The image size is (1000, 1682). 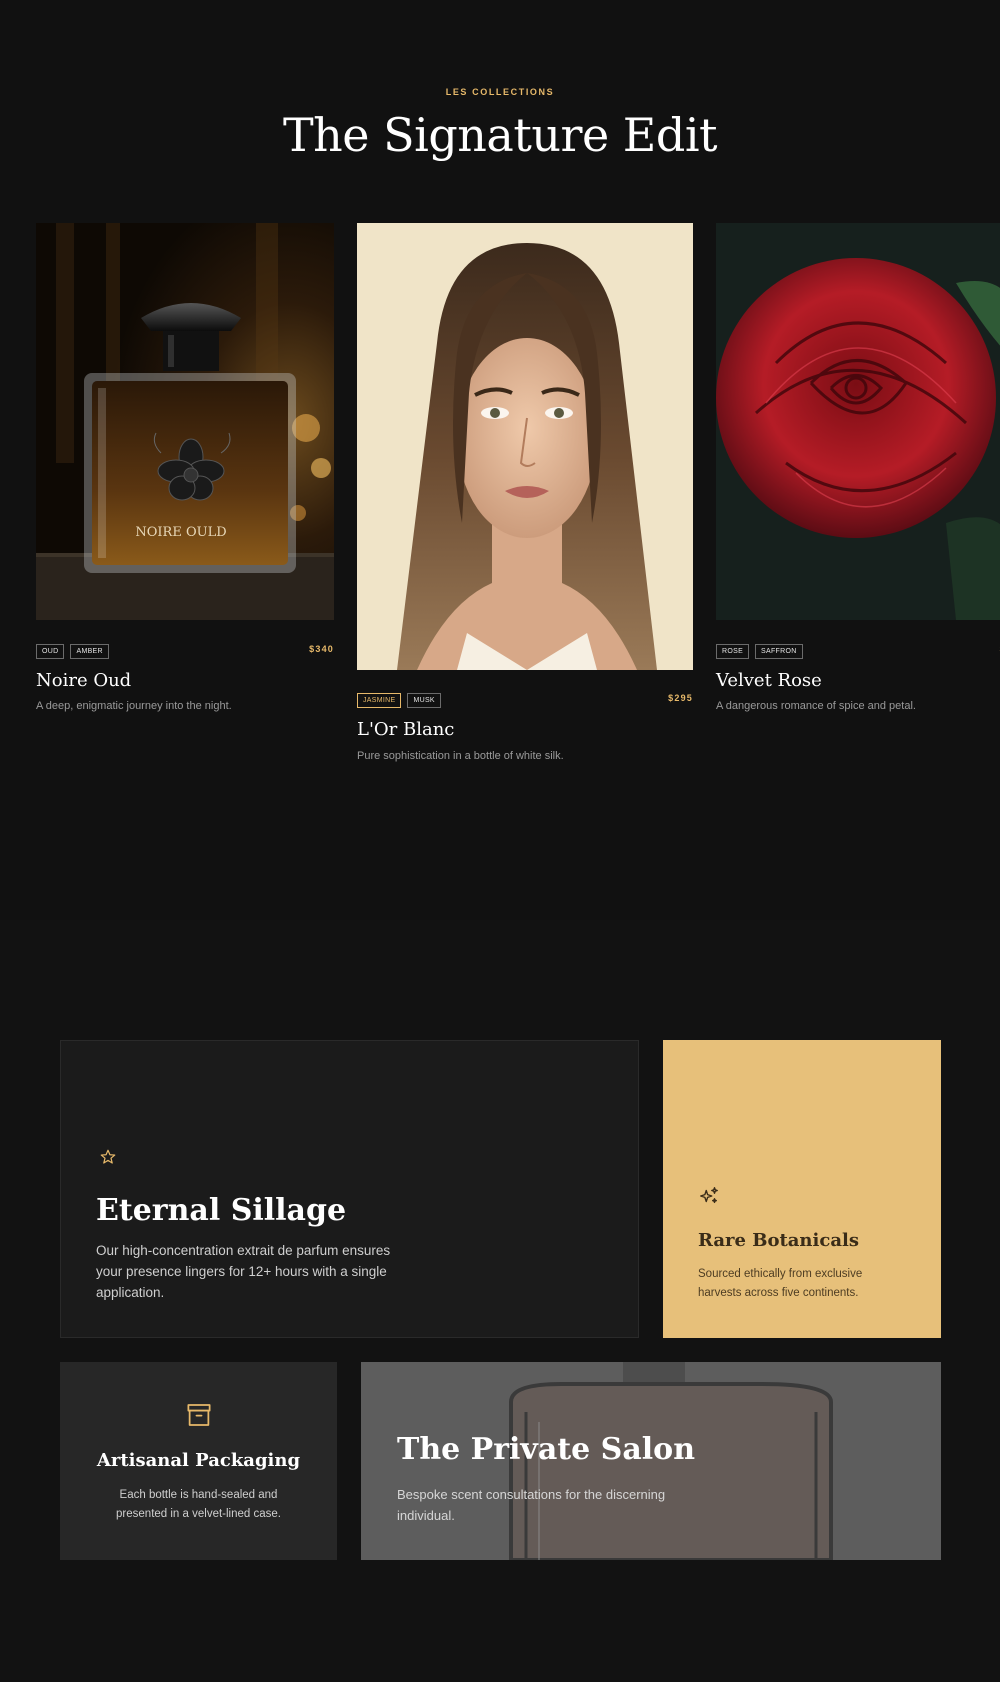 What do you see at coordinates (778, 1240) in the screenshot?
I see `feature-title: Rare Botanicals` at bounding box center [778, 1240].